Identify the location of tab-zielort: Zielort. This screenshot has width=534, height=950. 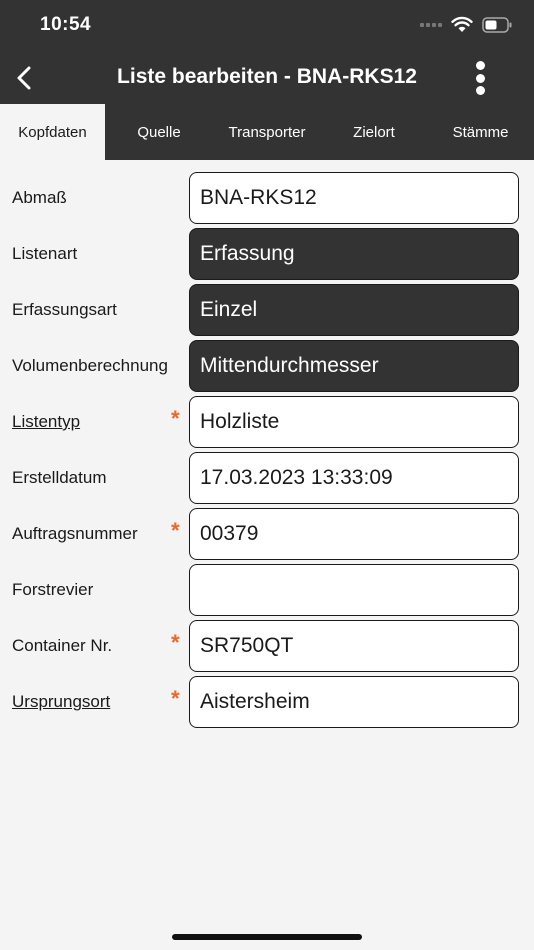
(374, 132).